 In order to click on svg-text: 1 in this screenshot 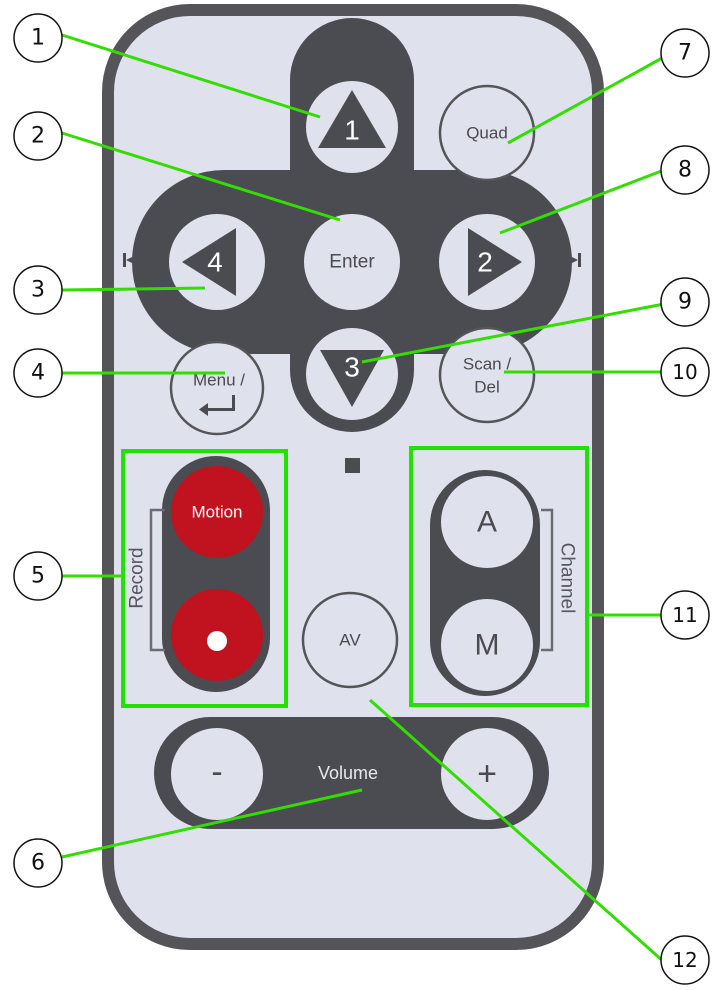, I will do `click(38, 38)`.